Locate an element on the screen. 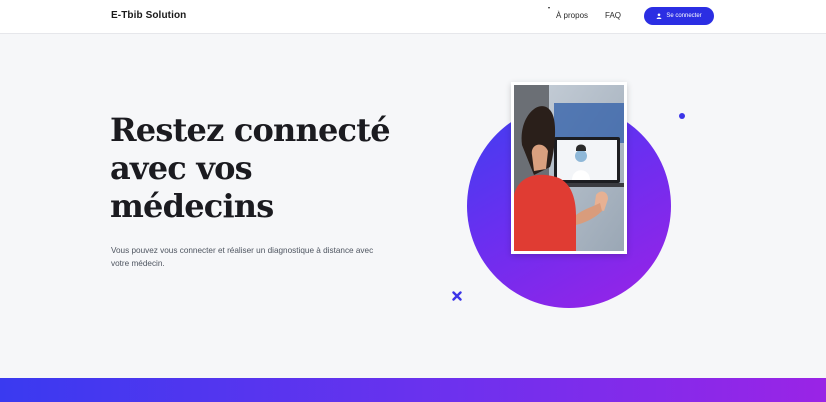  footer-gradient-band is located at coordinates (413, 390).